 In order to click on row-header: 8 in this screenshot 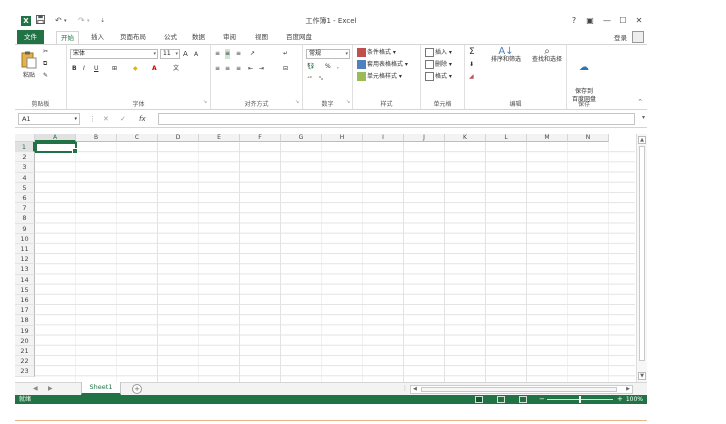, I will do `click(25, 218)`.